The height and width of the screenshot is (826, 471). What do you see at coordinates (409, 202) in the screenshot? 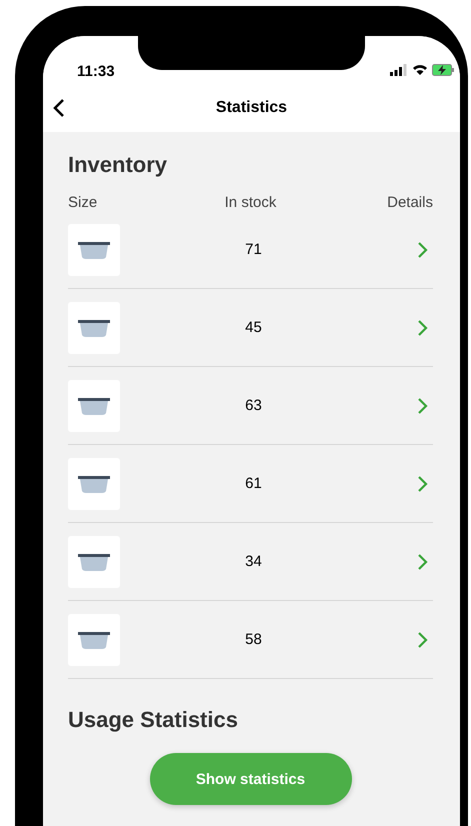
I see `column-header: Details` at bounding box center [409, 202].